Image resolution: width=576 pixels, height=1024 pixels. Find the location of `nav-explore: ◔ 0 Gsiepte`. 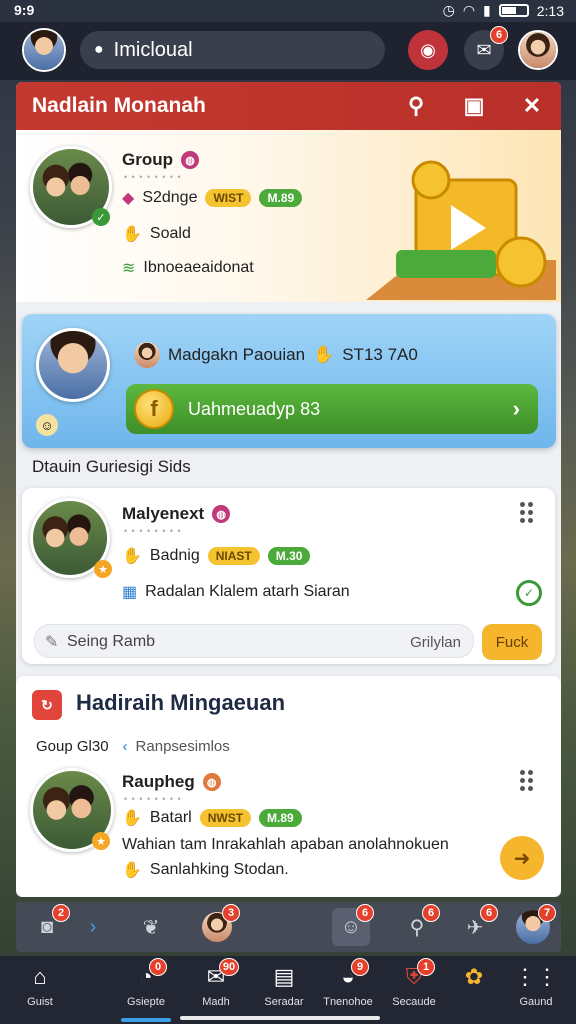

nav-explore: ◔ 0 Gsiepte is located at coordinates (146, 983).